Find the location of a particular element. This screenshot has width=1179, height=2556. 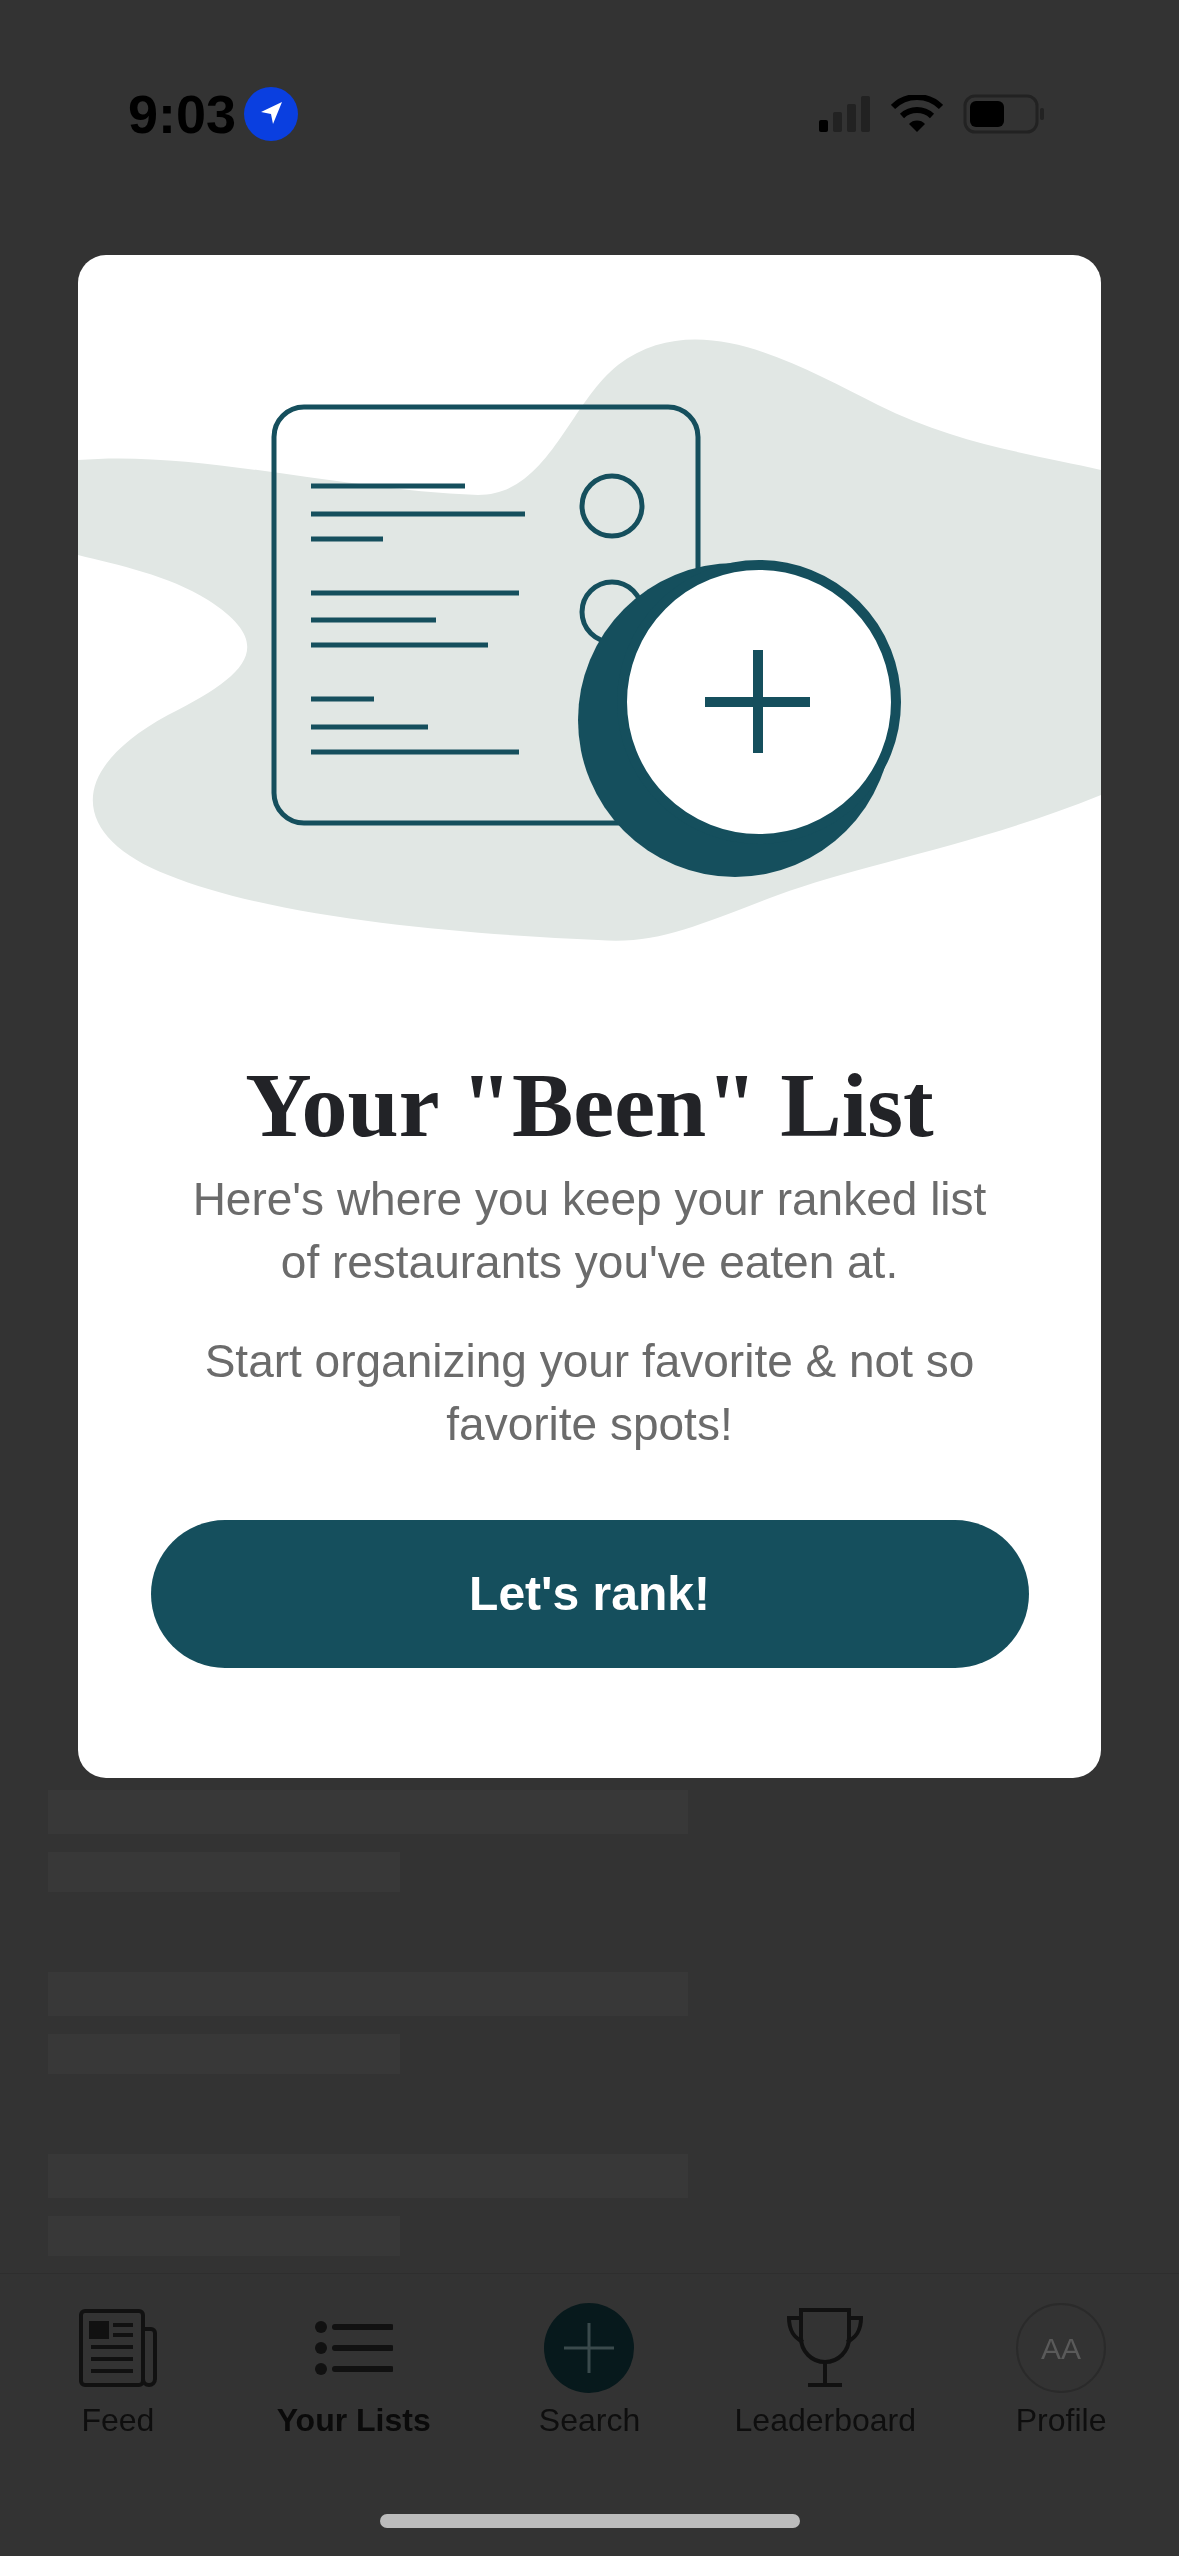

modal-text: Start organizing your favorite & not so favorite spots! is located at coordinates (589, 1393).